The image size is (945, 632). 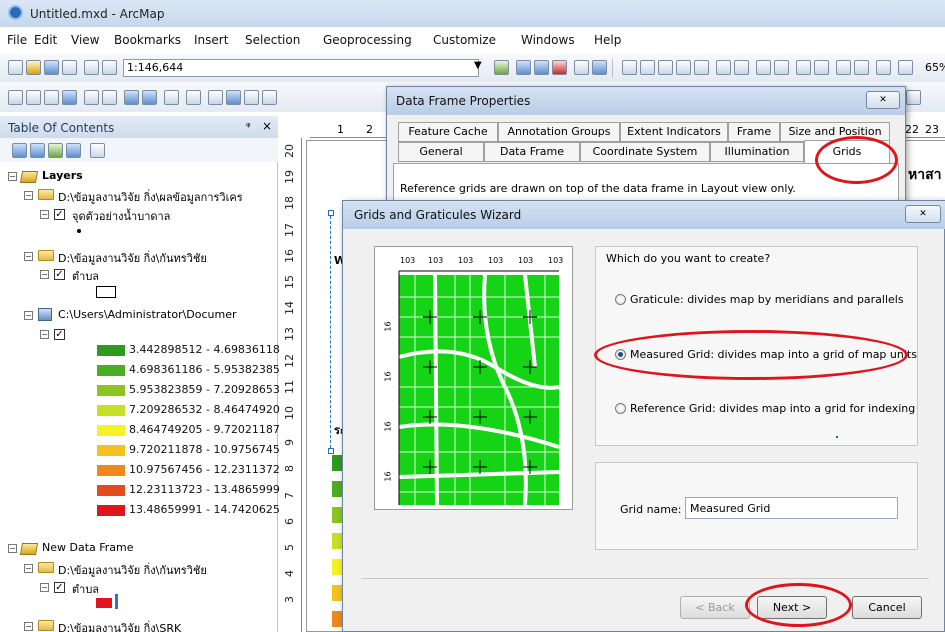 I want to click on print-icon, so click(x=69, y=67).